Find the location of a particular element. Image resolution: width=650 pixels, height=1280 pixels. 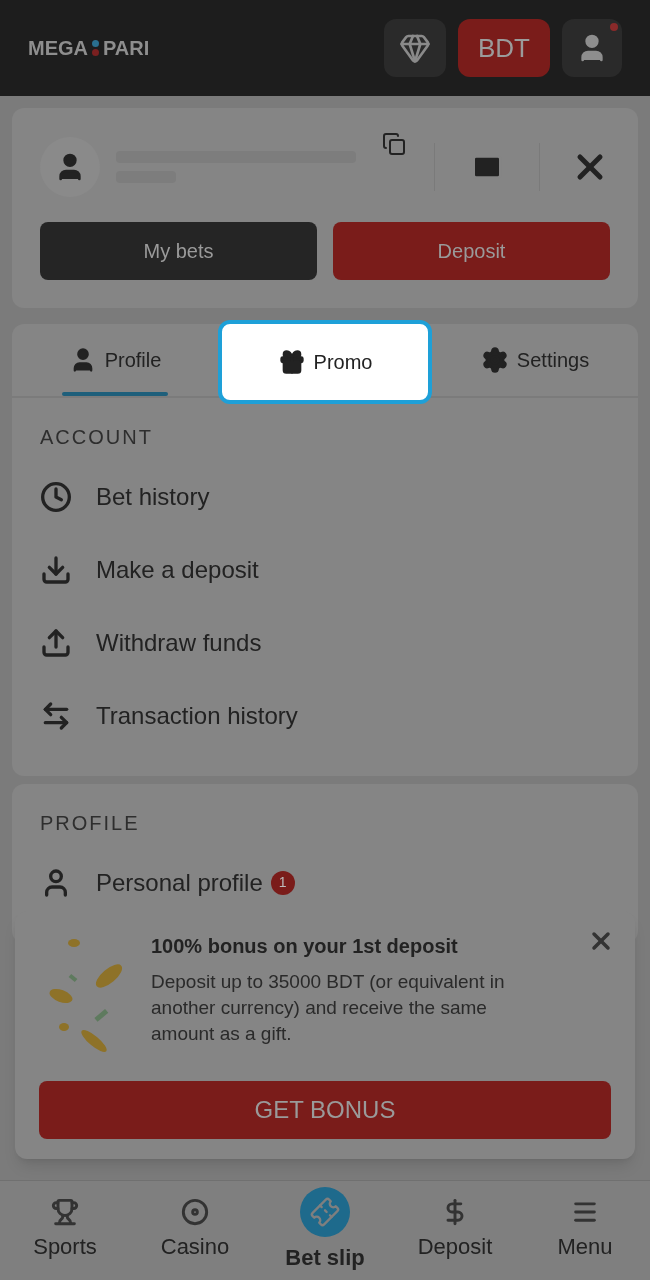

user-button is located at coordinates (592, 48).